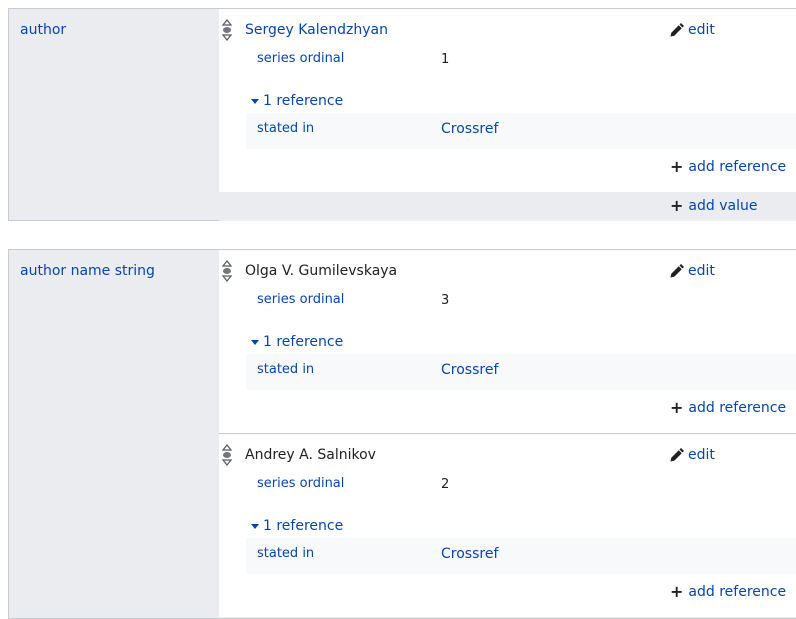 The width and height of the screenshot is (796, 619). What do you see at coordinates (87, 271) in the screenshot?
I see `property-label-author-name-string: author name string` at bounding box center [87, 271].